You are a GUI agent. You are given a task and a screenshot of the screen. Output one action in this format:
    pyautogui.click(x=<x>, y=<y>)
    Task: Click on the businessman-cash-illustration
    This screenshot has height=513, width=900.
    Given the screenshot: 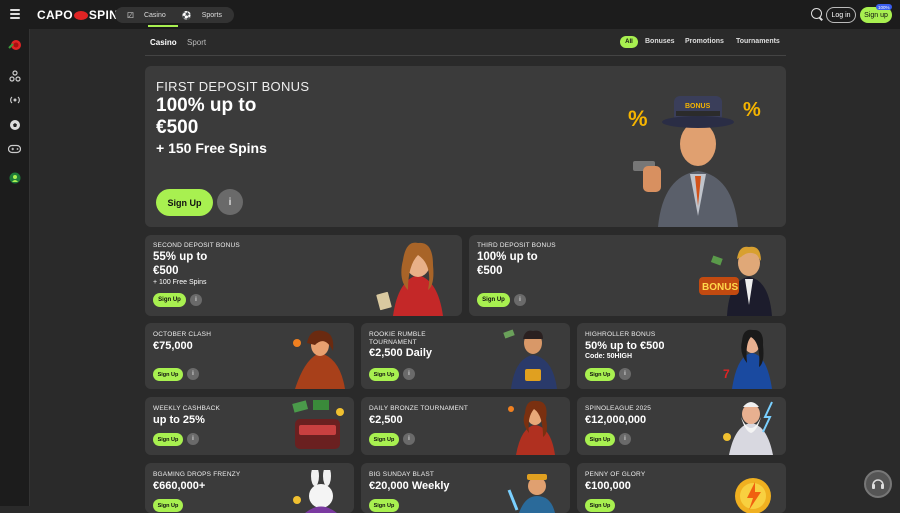 What is the action you would take?
    pyautogui.click(x=530, y=359)
    